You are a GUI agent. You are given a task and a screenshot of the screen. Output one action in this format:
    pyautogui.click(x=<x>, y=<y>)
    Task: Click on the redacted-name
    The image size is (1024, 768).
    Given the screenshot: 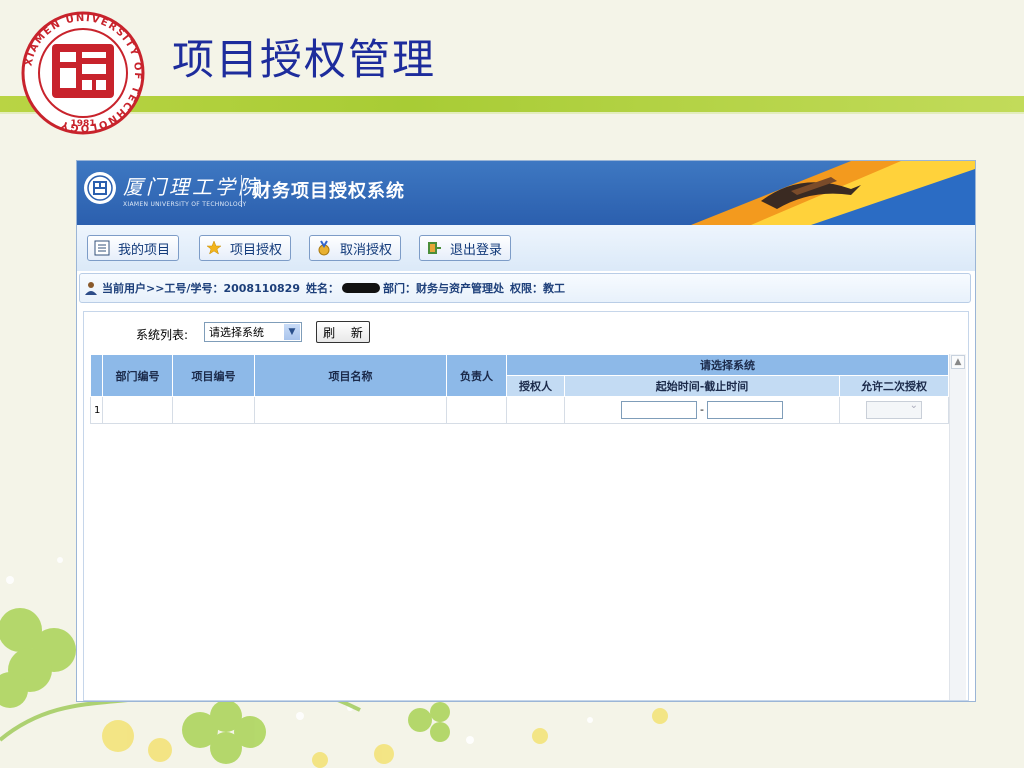 What is the action you would take?
    pyautogui.click(x=361, y=288)
    